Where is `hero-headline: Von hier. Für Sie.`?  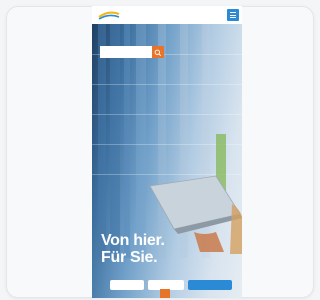
hero-headline: Von hier. Für Sie. is located at coordinates (146, 249).